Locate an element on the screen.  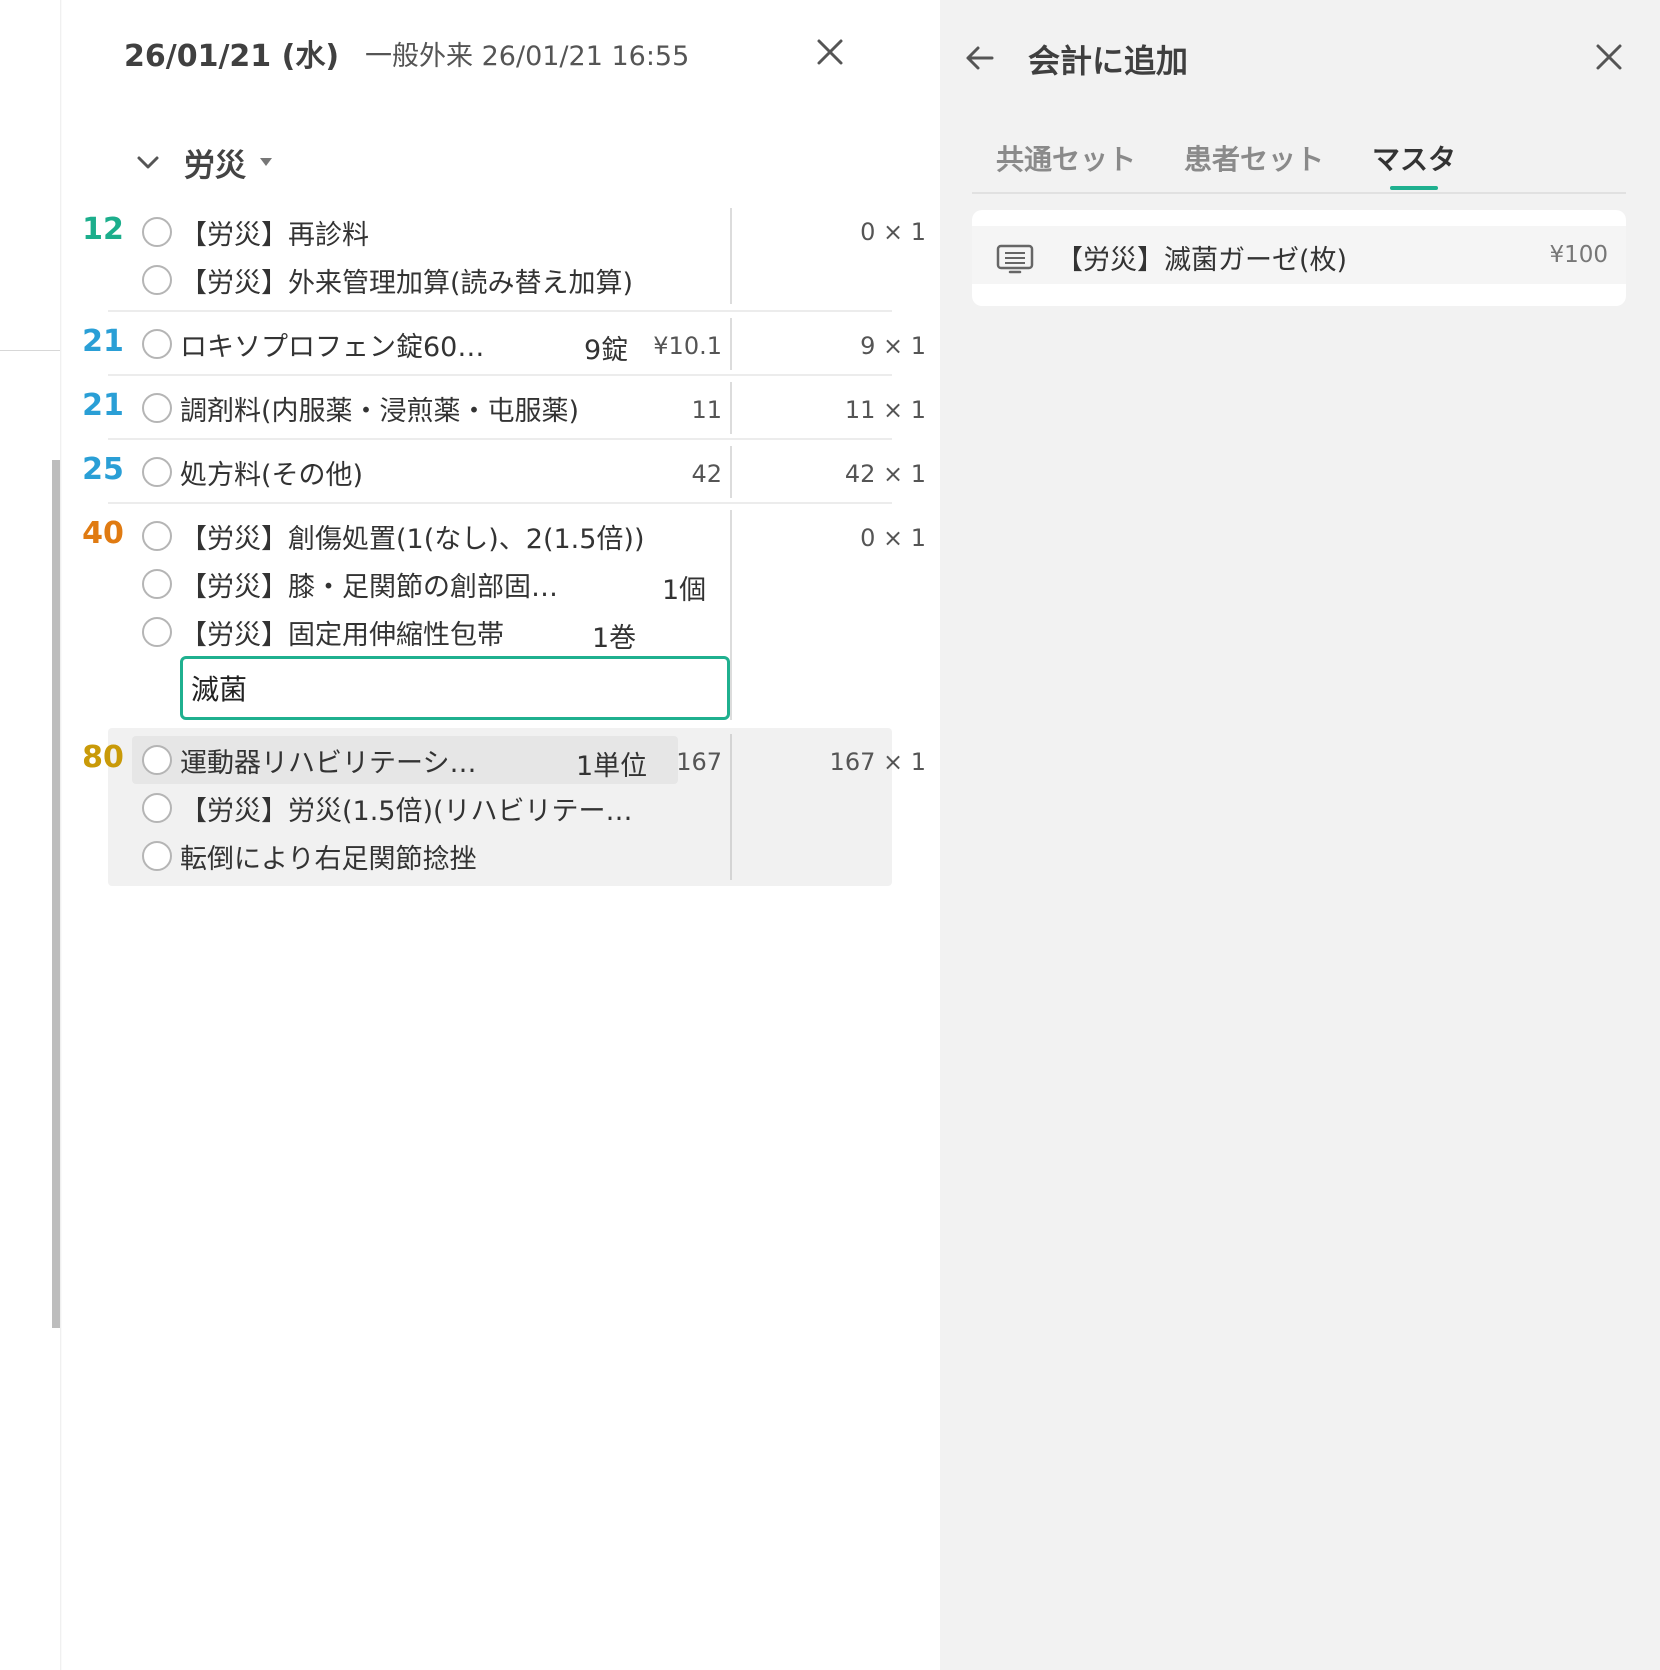
search-result-list: 【労災】滅菌ガーゼ(枚) ¥100 is located at coordinates (1299, 258).